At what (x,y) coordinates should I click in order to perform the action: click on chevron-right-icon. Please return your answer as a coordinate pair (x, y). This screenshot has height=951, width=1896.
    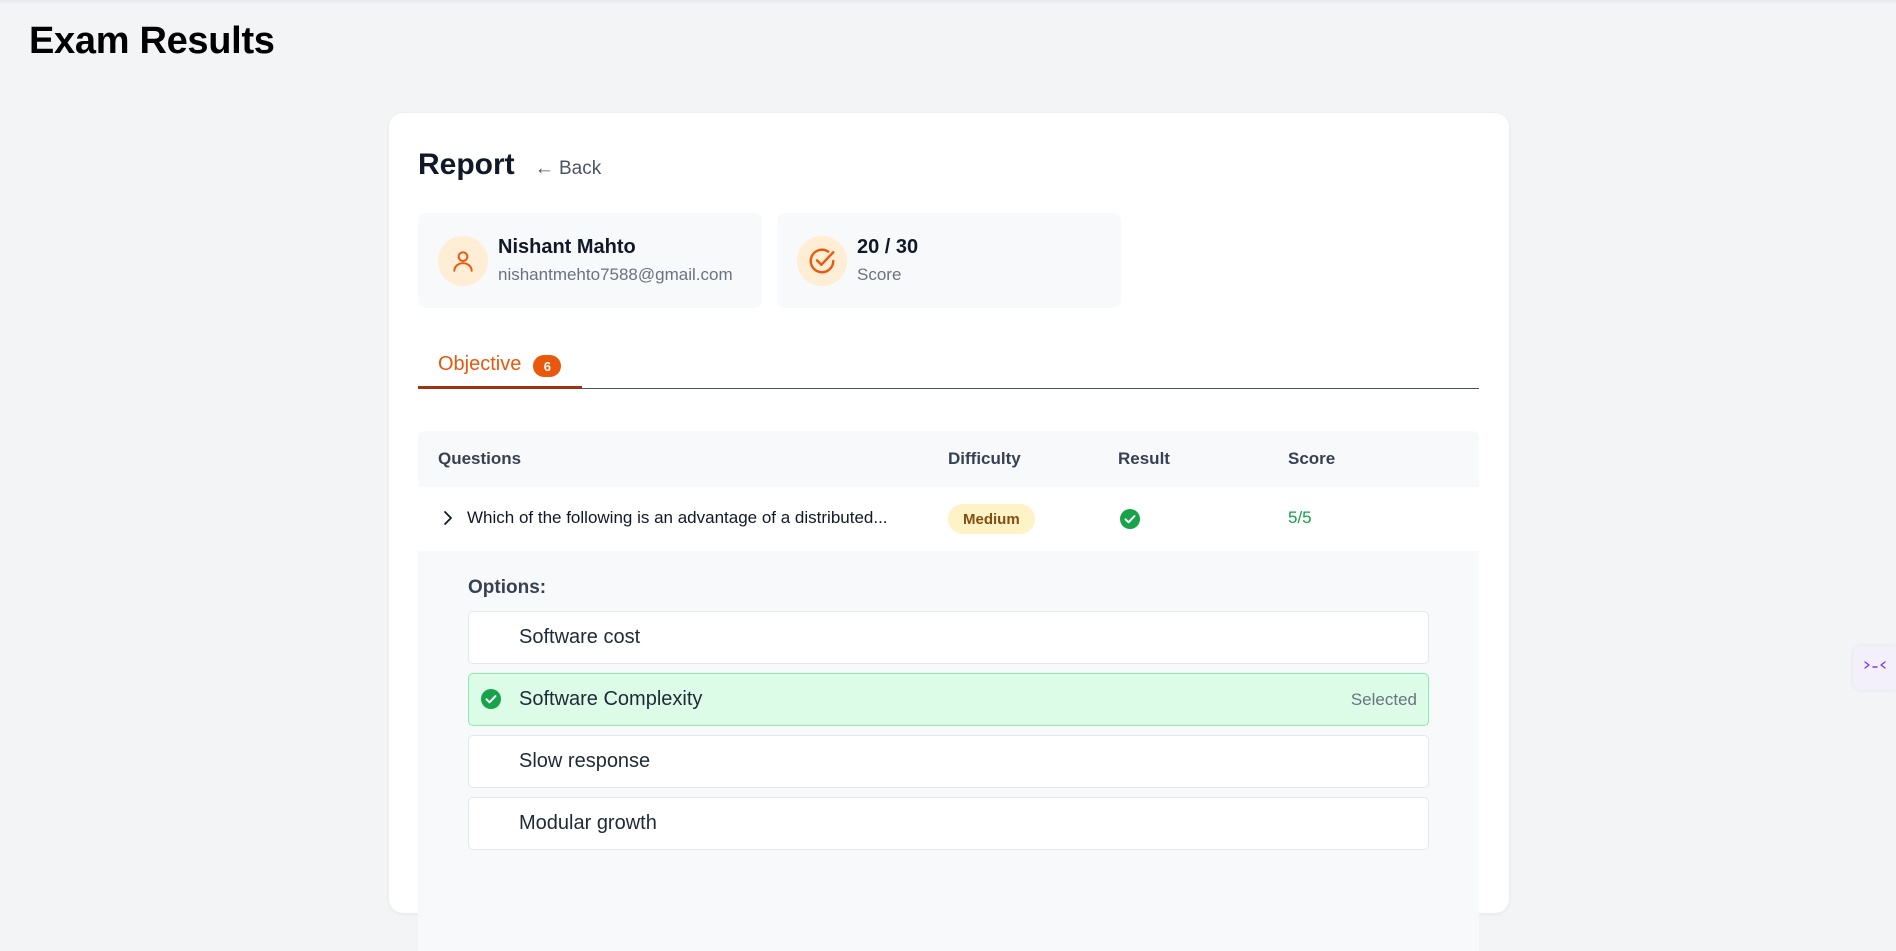
    Looking at the image, I should click on (448, 518).